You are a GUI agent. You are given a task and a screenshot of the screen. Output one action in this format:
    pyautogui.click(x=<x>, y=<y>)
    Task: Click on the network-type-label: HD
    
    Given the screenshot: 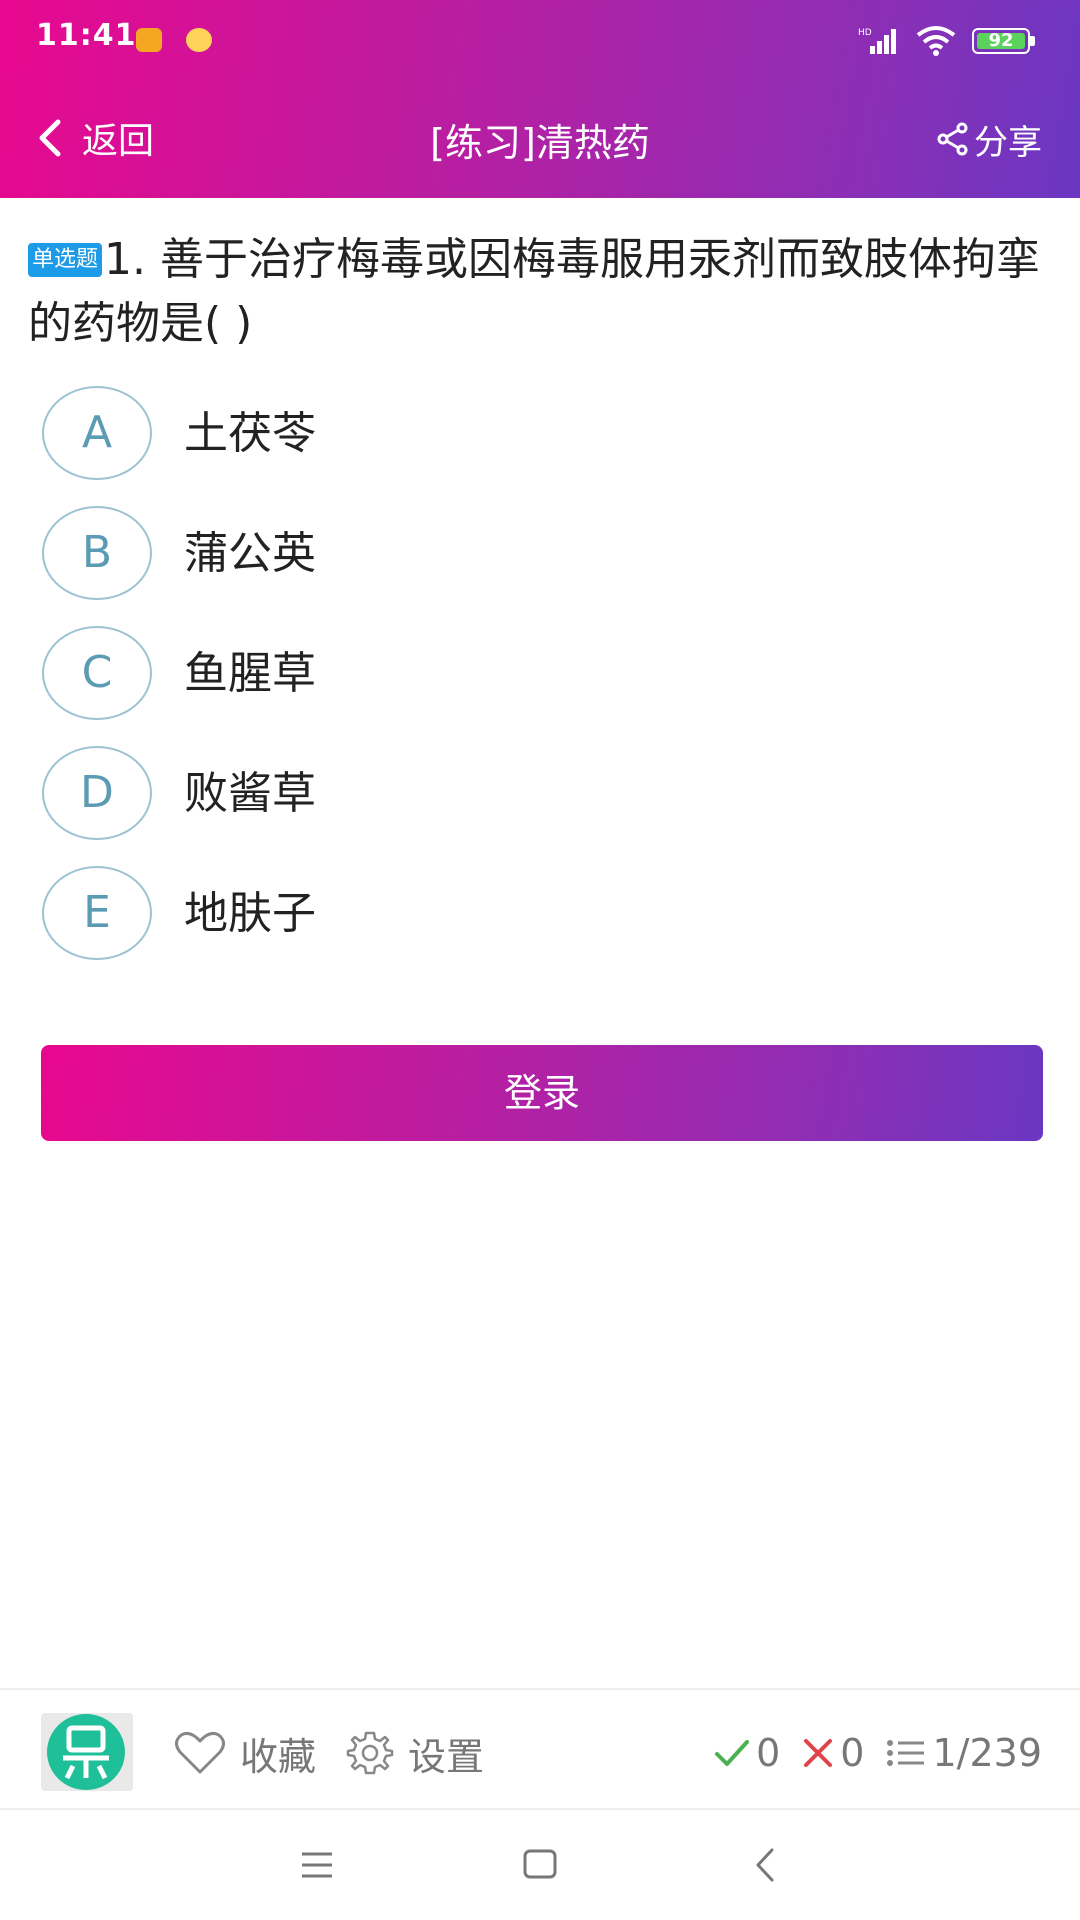 What is the action you would take?
    pyautogui.click(x=865, y=33)
    